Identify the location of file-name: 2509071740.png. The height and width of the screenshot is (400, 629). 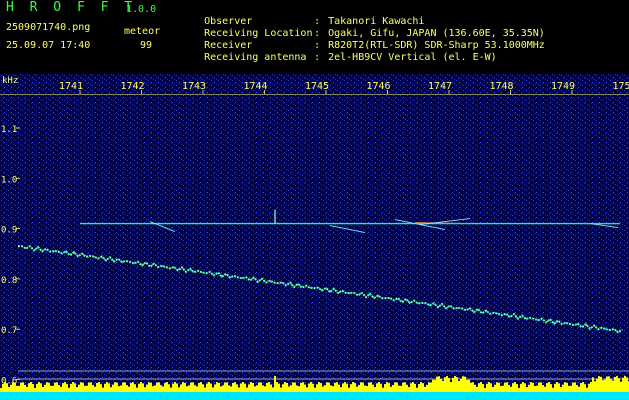
(48, 27).